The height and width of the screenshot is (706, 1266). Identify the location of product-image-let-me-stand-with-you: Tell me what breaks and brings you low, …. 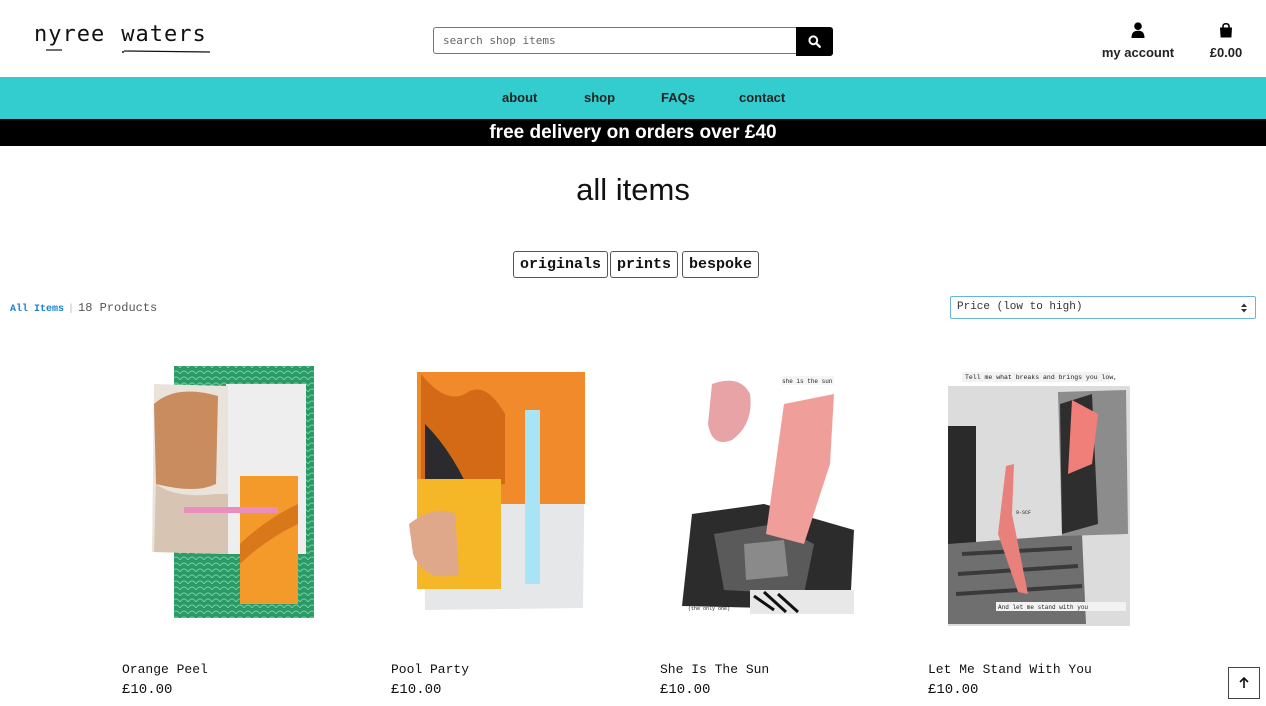
(1040, 492).